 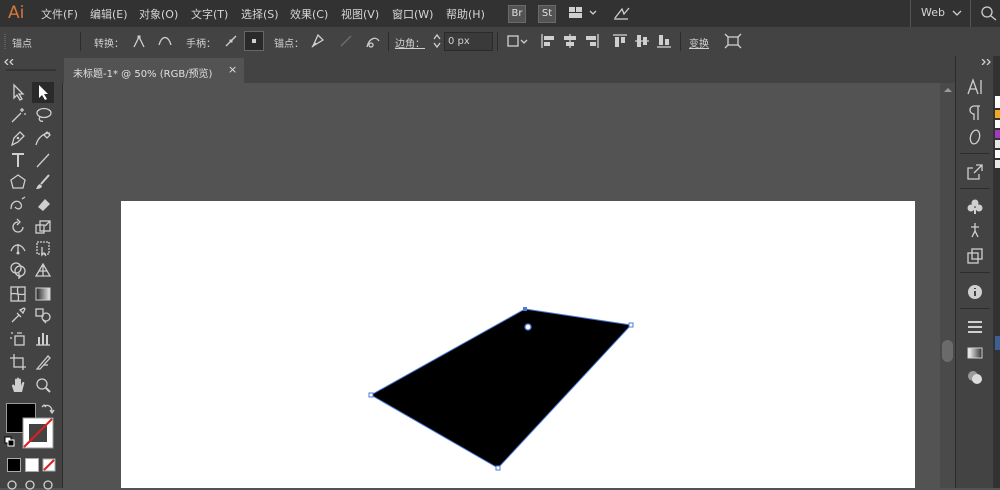 What do you see at coordinates (975, 292) in the screenshot?
I see `info-panel-icon` at bounding box center [975, 292].